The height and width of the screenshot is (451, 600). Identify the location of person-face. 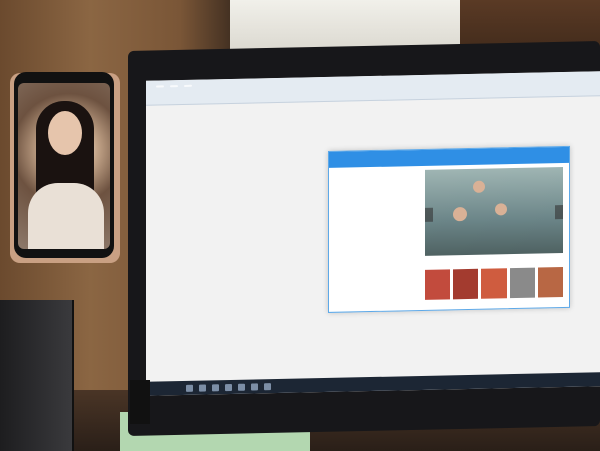
(65, 133).